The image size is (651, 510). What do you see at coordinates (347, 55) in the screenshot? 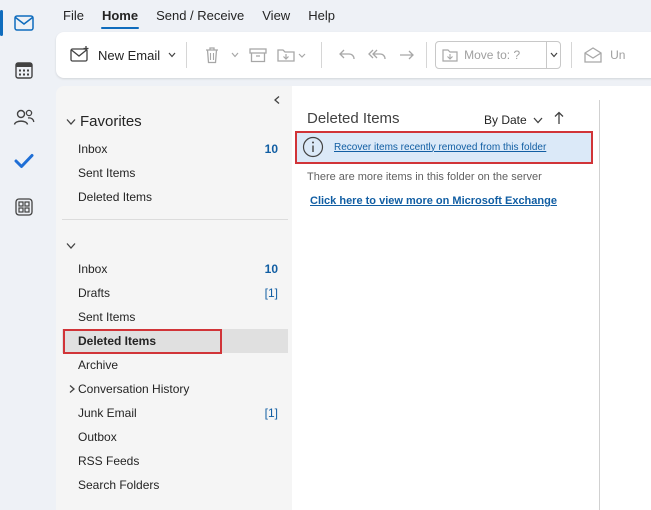
I see `undo-icon` at bounding box center [347, 55].